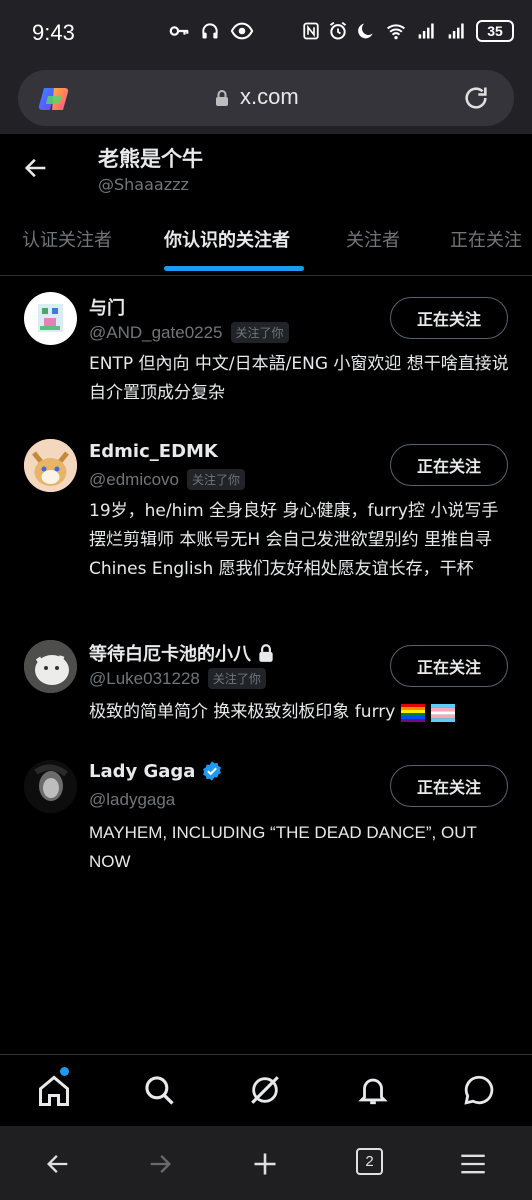 This screenshot has height=1200, width=532. What do you see at coordinates (53, 32) in the screenshot?
I see `status-time: 9:43` at bounding box center [53, 32].